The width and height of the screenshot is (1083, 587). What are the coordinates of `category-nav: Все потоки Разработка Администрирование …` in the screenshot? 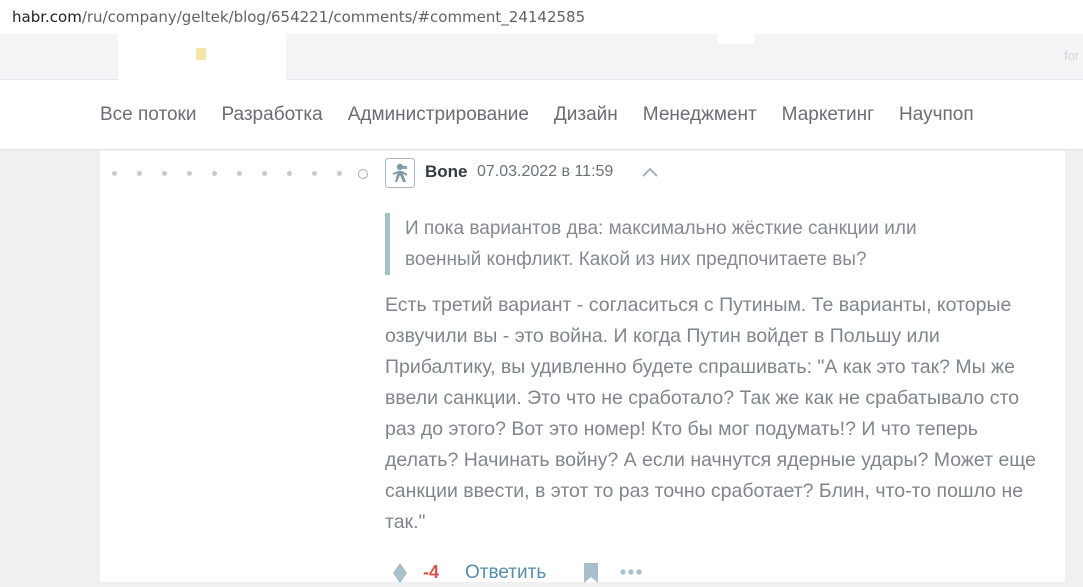 It's located at (541, 115).